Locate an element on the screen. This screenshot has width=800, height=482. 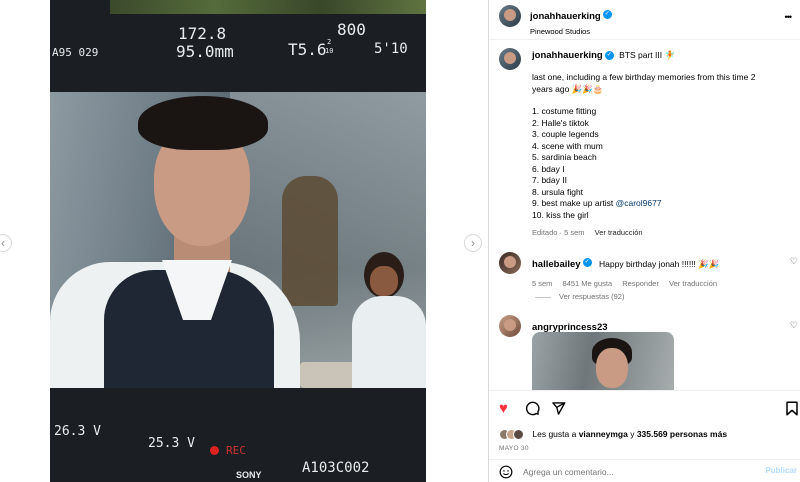
comment-text: Happy birthday jonah !!!!!! 🎉🎉 is located at coordinates (659, 264).